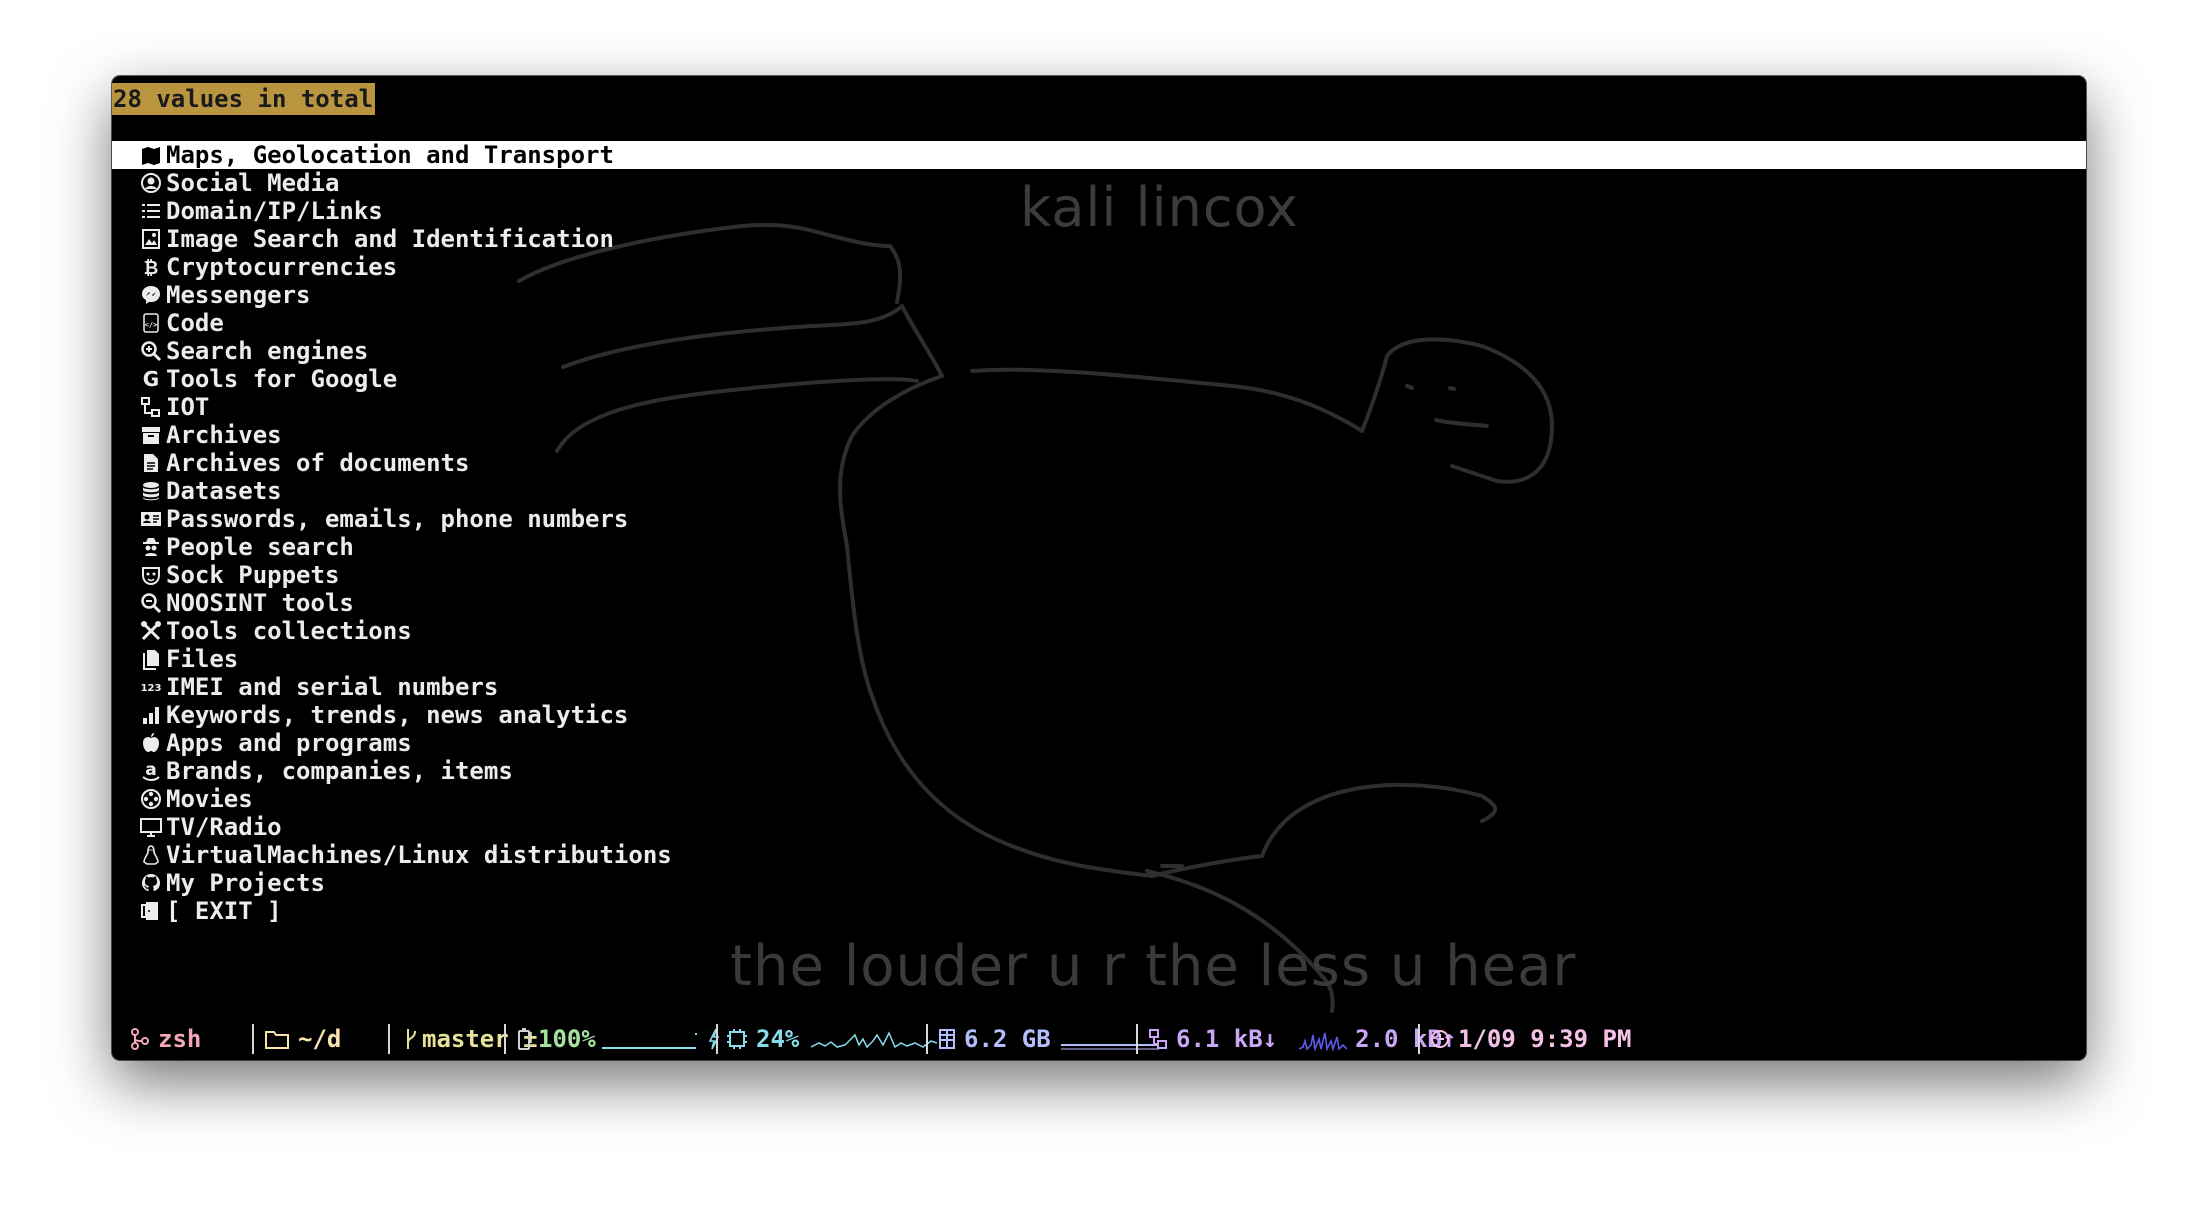 This screenshot has width=2198, height=1210. I want to click on menu-item: Search engines, so click(1099, 351).